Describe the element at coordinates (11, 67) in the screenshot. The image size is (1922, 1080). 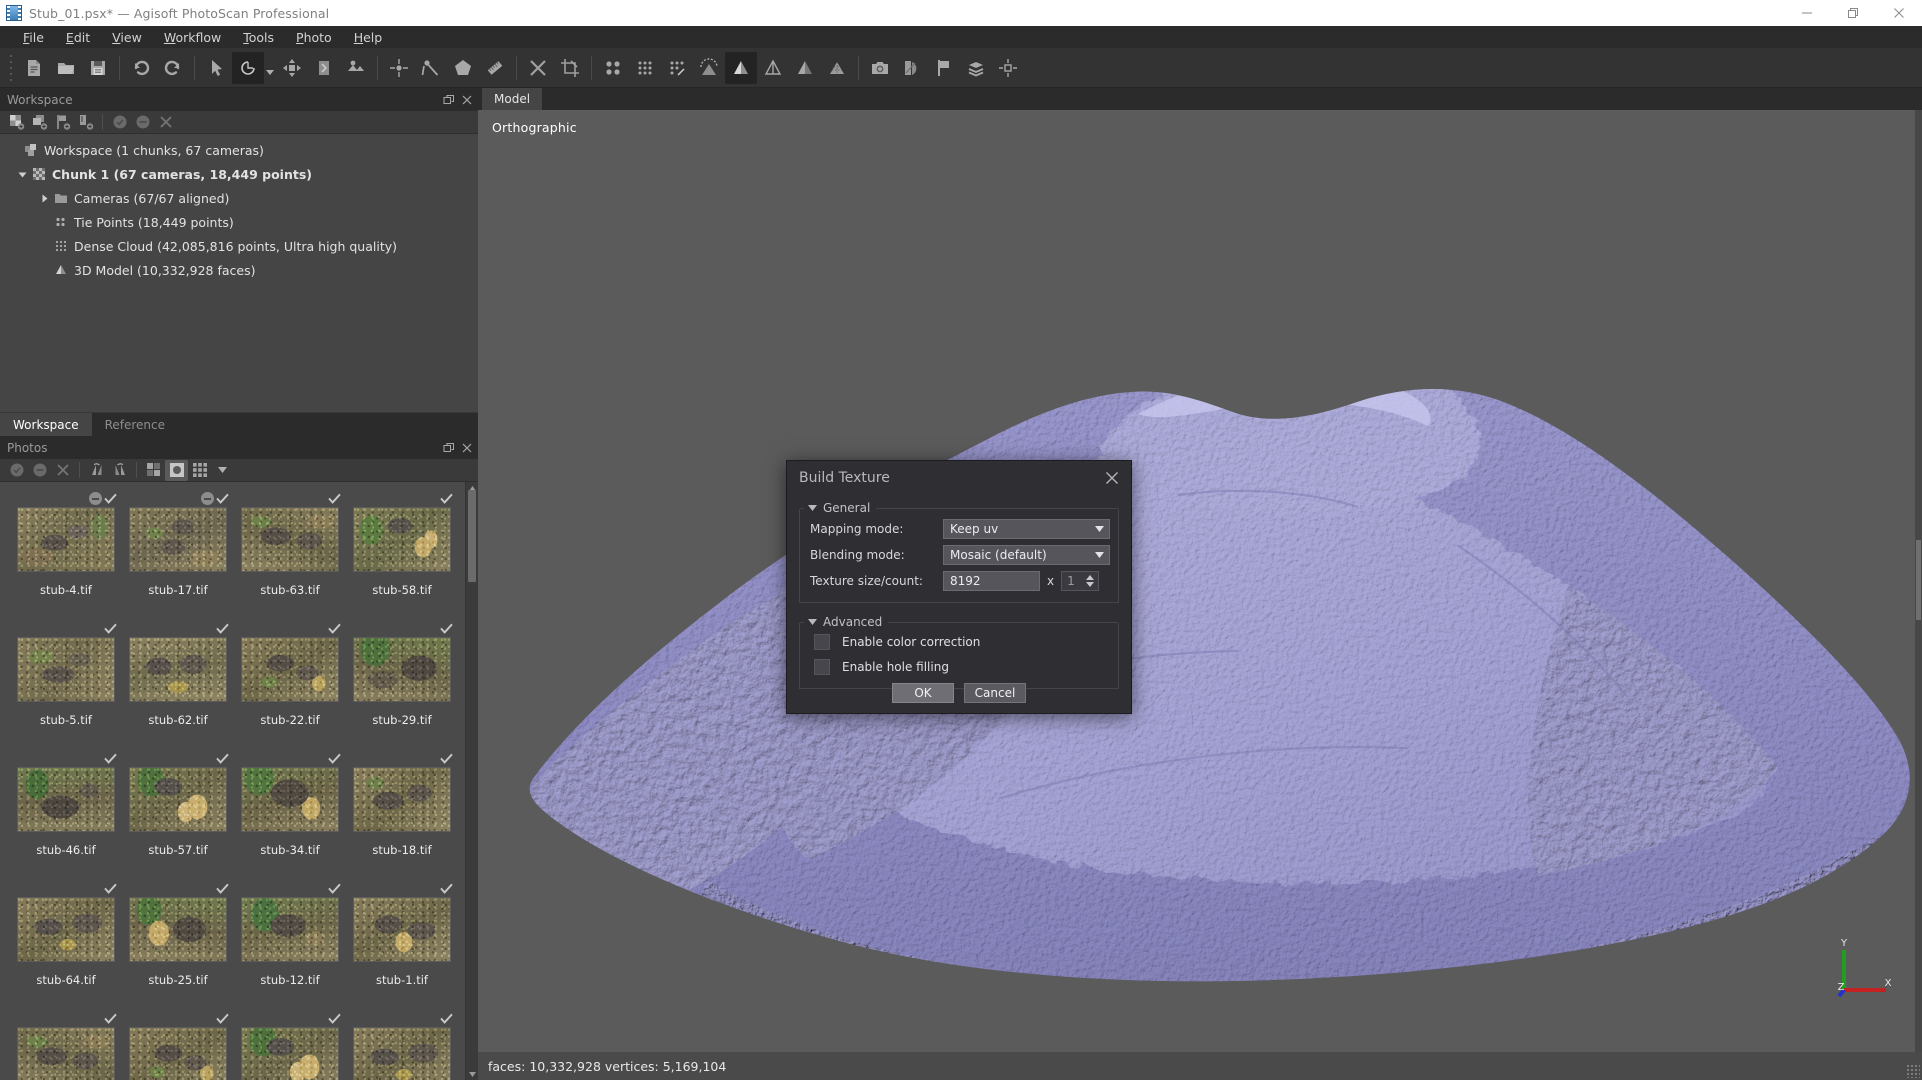
I see `toolbar-grip` at that location.